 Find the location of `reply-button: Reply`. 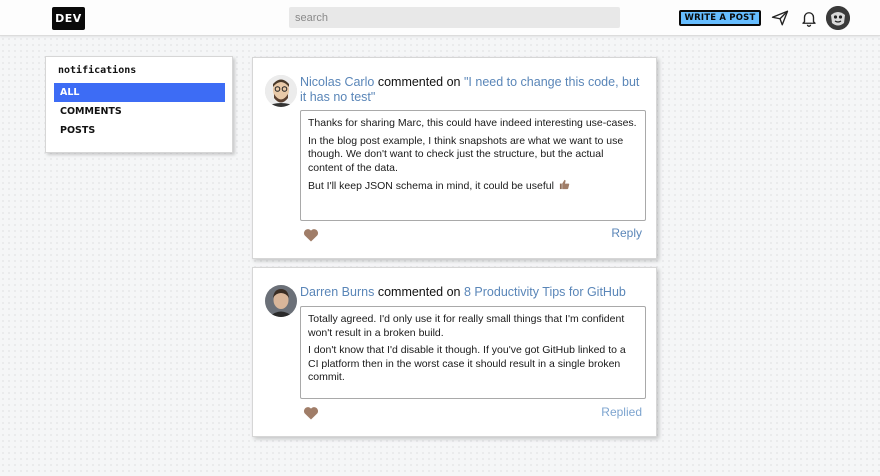

reply-button: Reply is located at coordinates (626, 233).